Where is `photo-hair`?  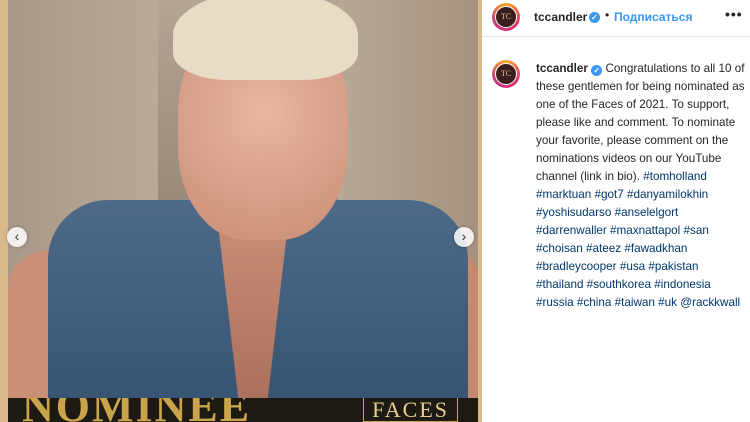 photo-hair is located at coordinates (265, 40).